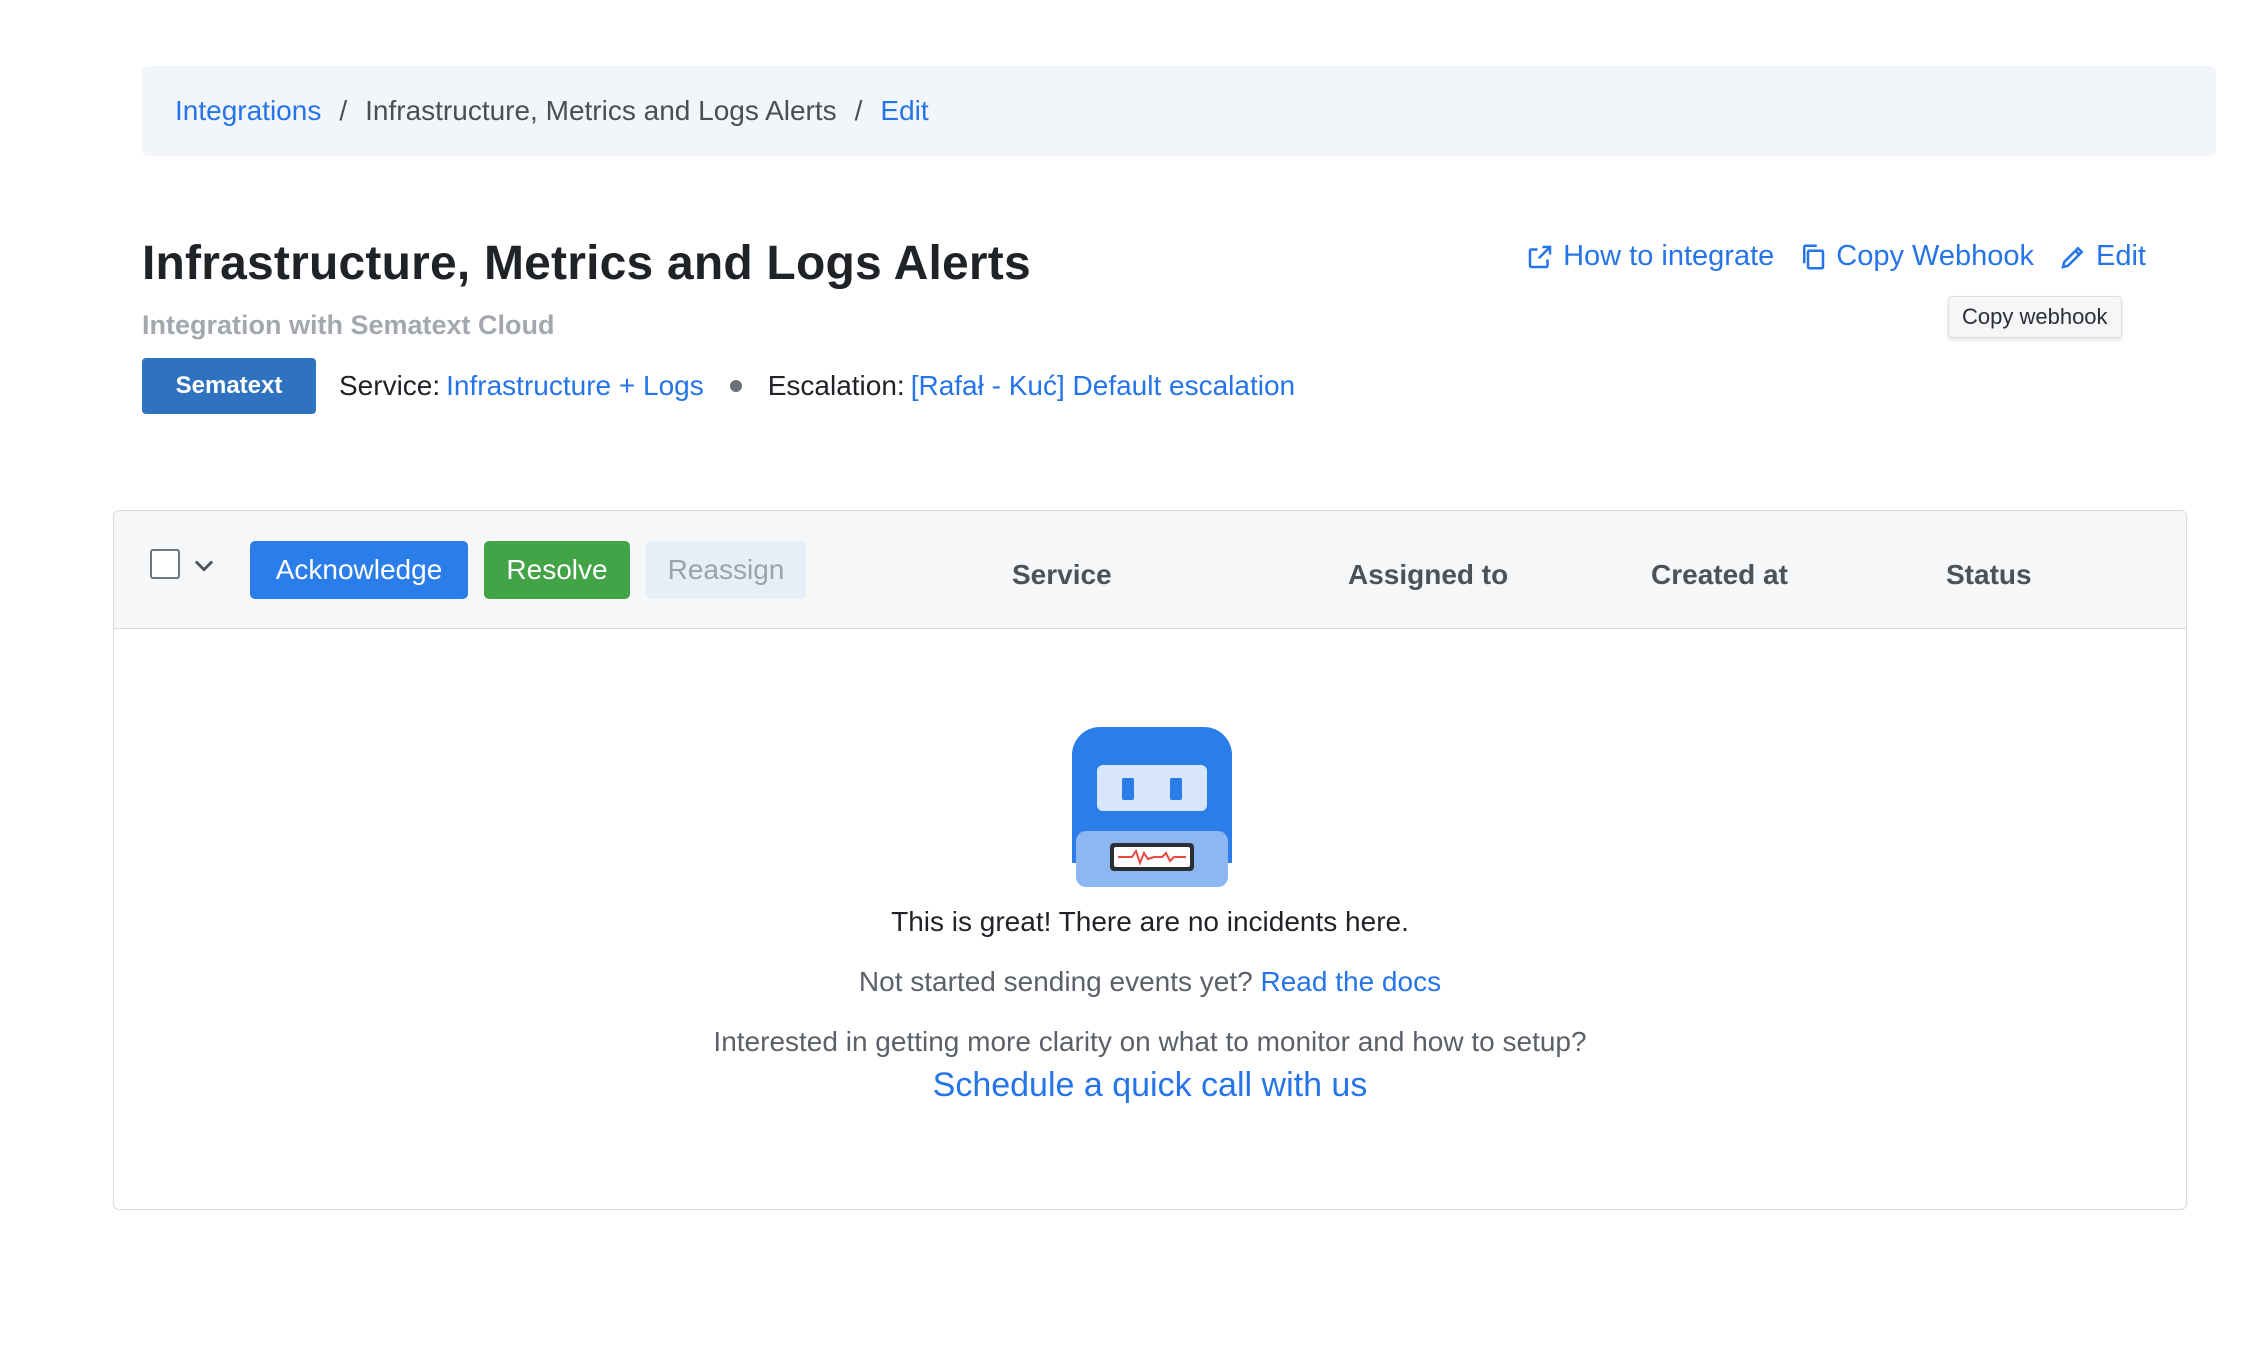 This screenshot has width=2256, height=1364. What do you see at coordinates (575, 386) in the screenshot?
I see `service-link: Infrastructure + Logs` at bounding box center [575, 386].